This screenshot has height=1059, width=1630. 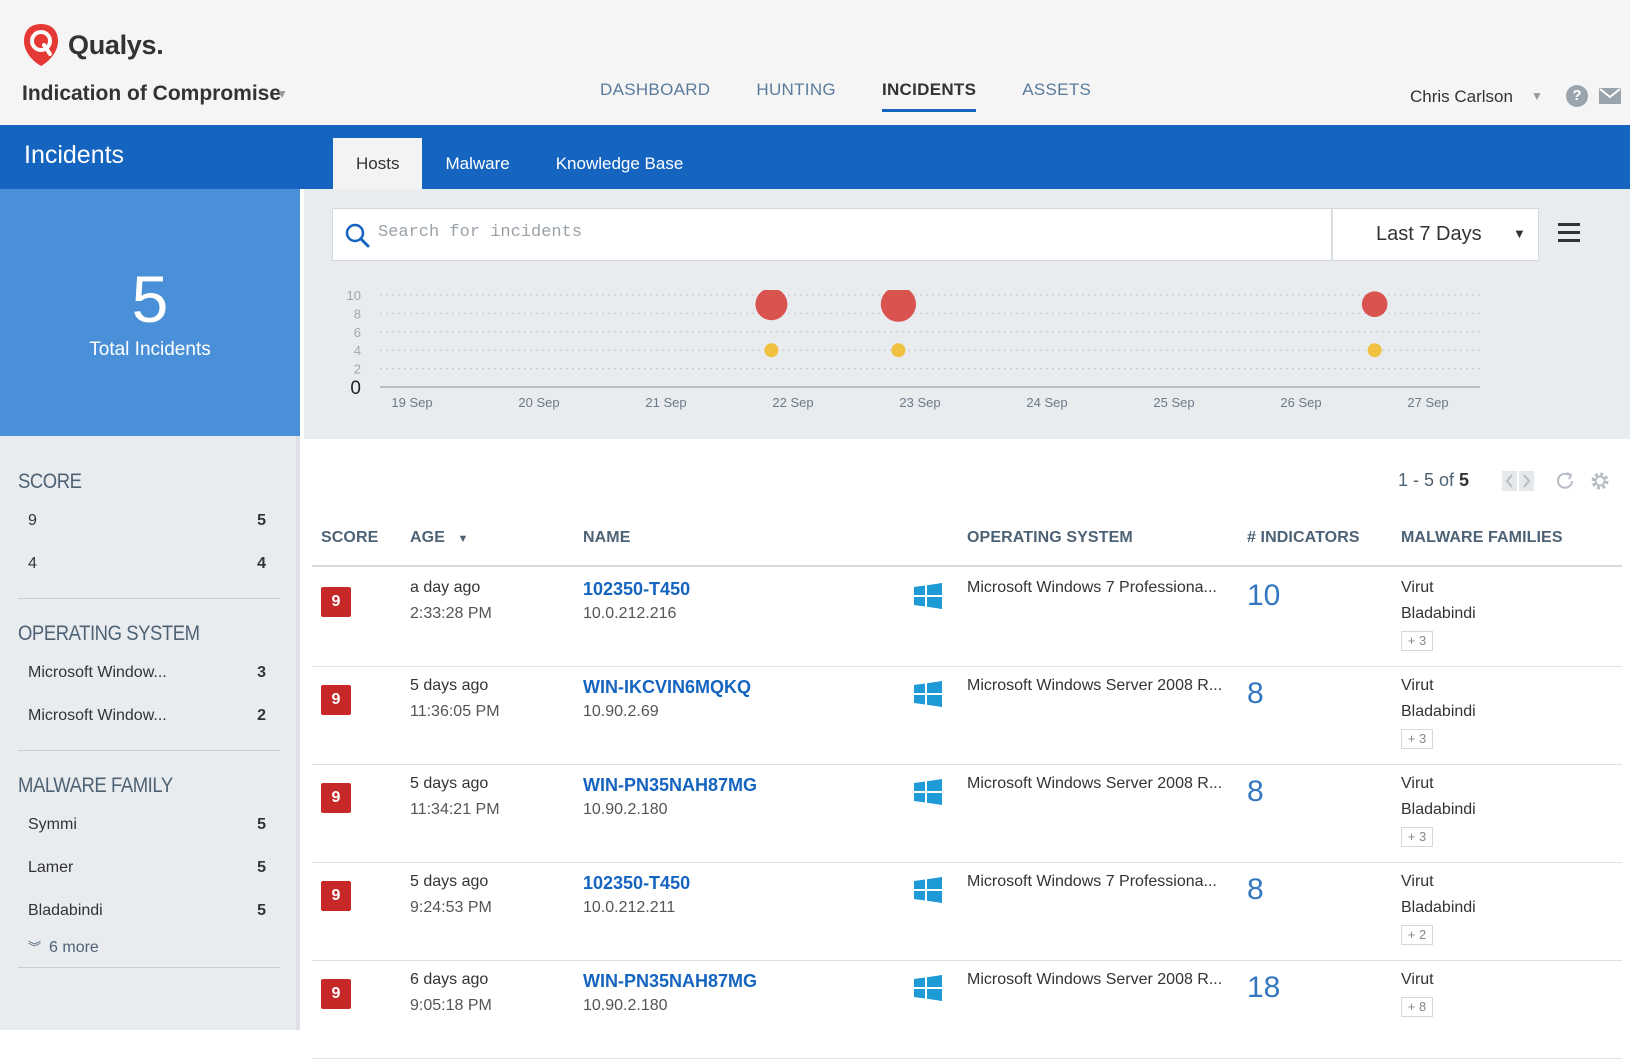 I want to click on more-families-badge: + 2, so click(x=1417, y=935).